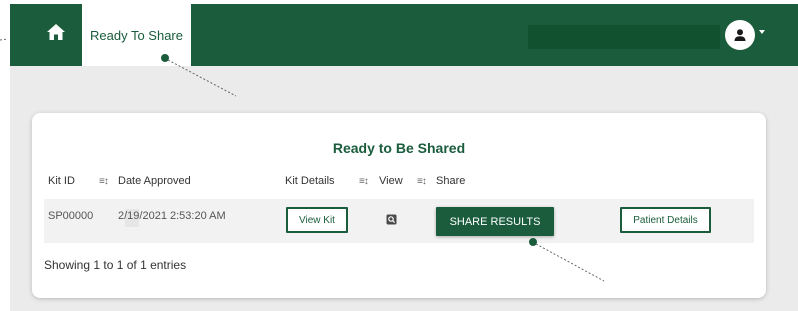 Image resolution: width=798 pixels, height=311 pixels. I want to click on column-header-date-approved: Date Approved, so click(154, 181).